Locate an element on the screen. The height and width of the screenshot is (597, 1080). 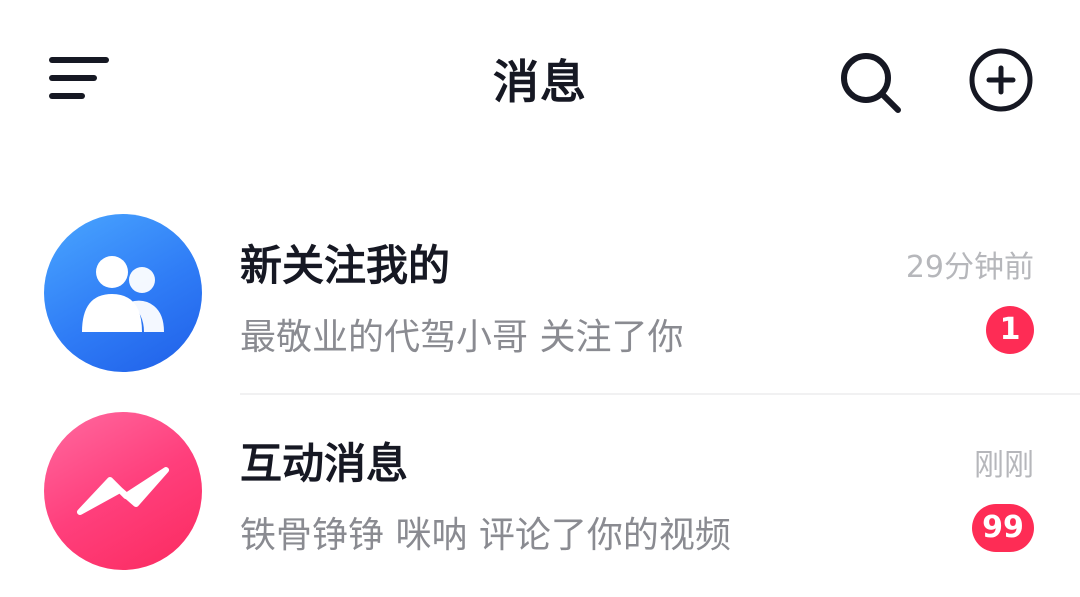
row-timestamp: 29分钟前 is located at coordinates (969, 267).